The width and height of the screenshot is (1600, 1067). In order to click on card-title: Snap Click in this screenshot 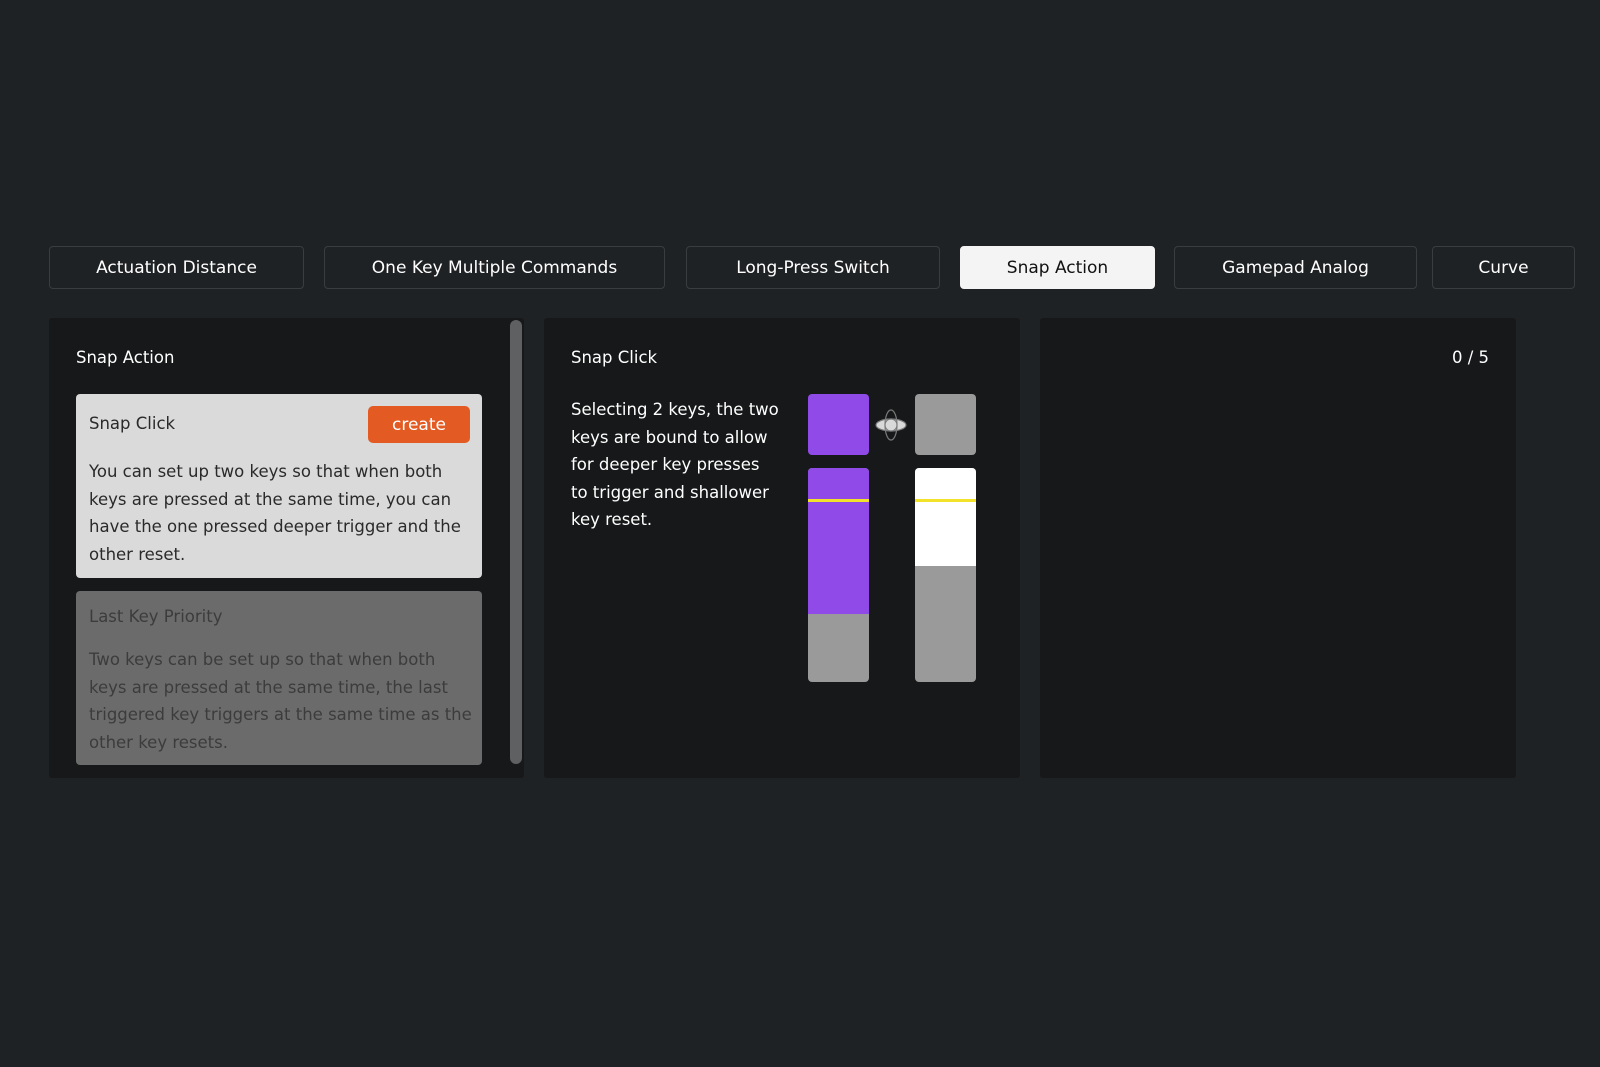, I will do `click(132, 423)`.